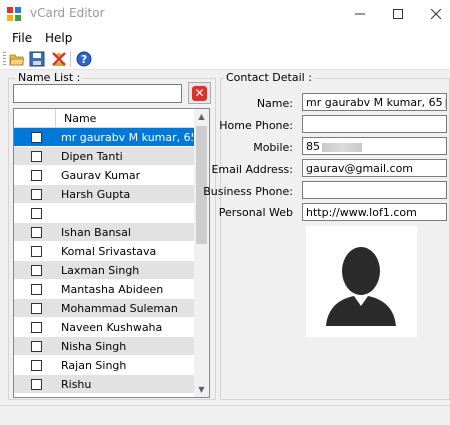 The width and height of the screenshot is (450, 425). Describe the element at coordinates (269, 77) in the screenshot. I see `contact-detail-label: Contact Detail :` at that location.